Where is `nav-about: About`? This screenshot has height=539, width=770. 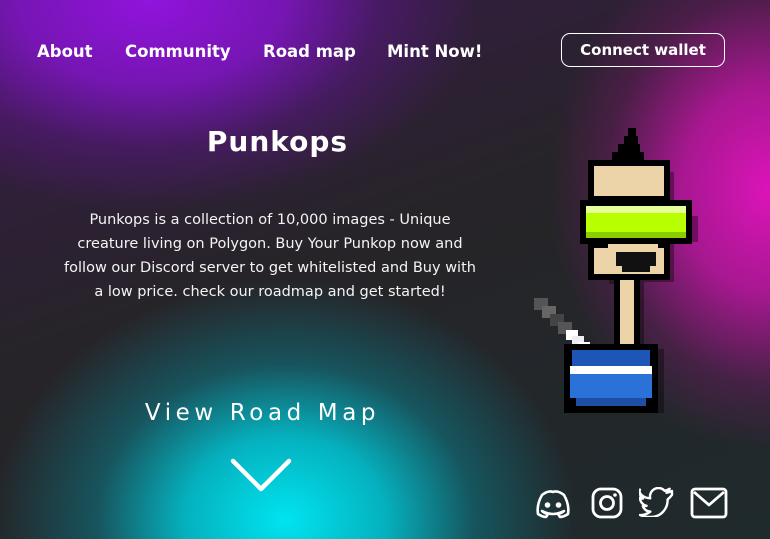
nav-about: About is located at coordinates (65, 51).